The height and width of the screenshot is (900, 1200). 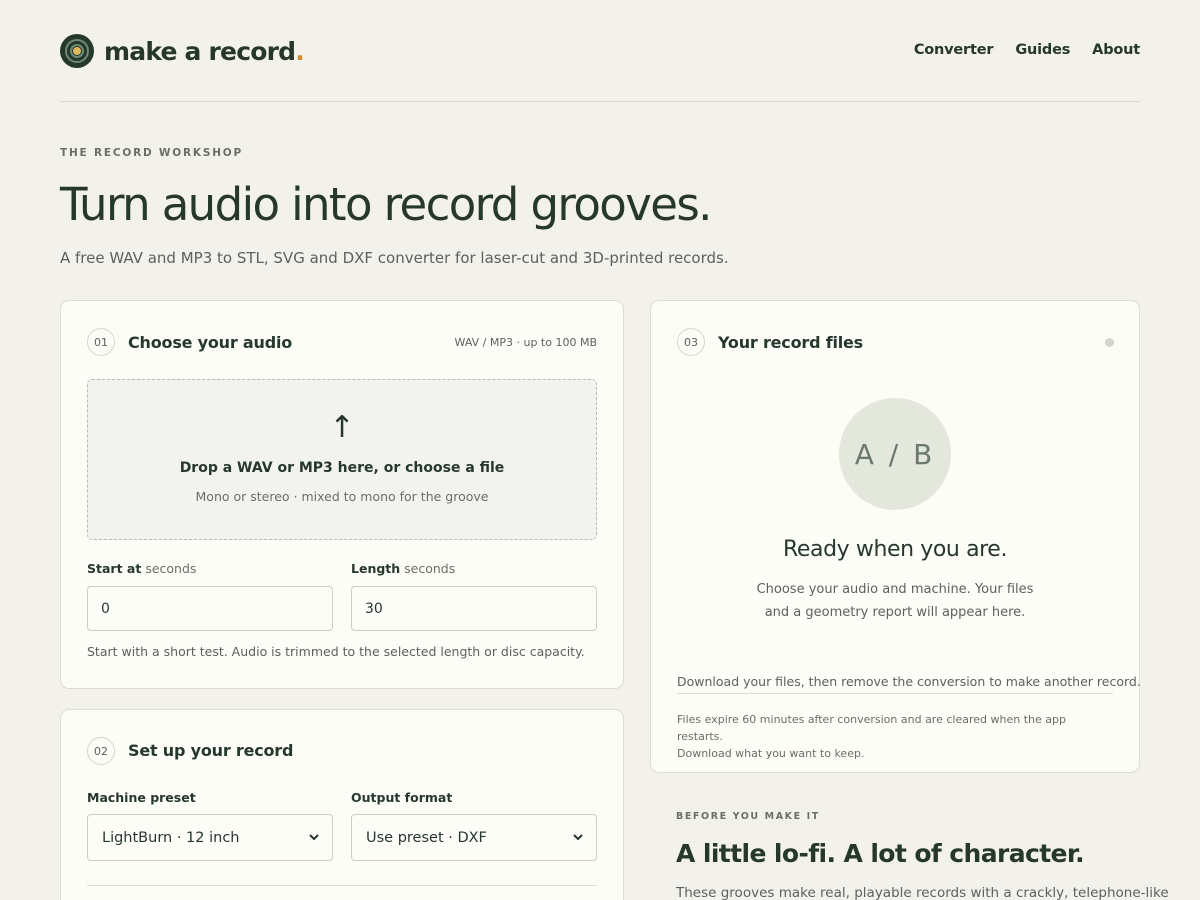 I want to click on output-format-select: Use preset · DXF, so click(x=474, y=837).